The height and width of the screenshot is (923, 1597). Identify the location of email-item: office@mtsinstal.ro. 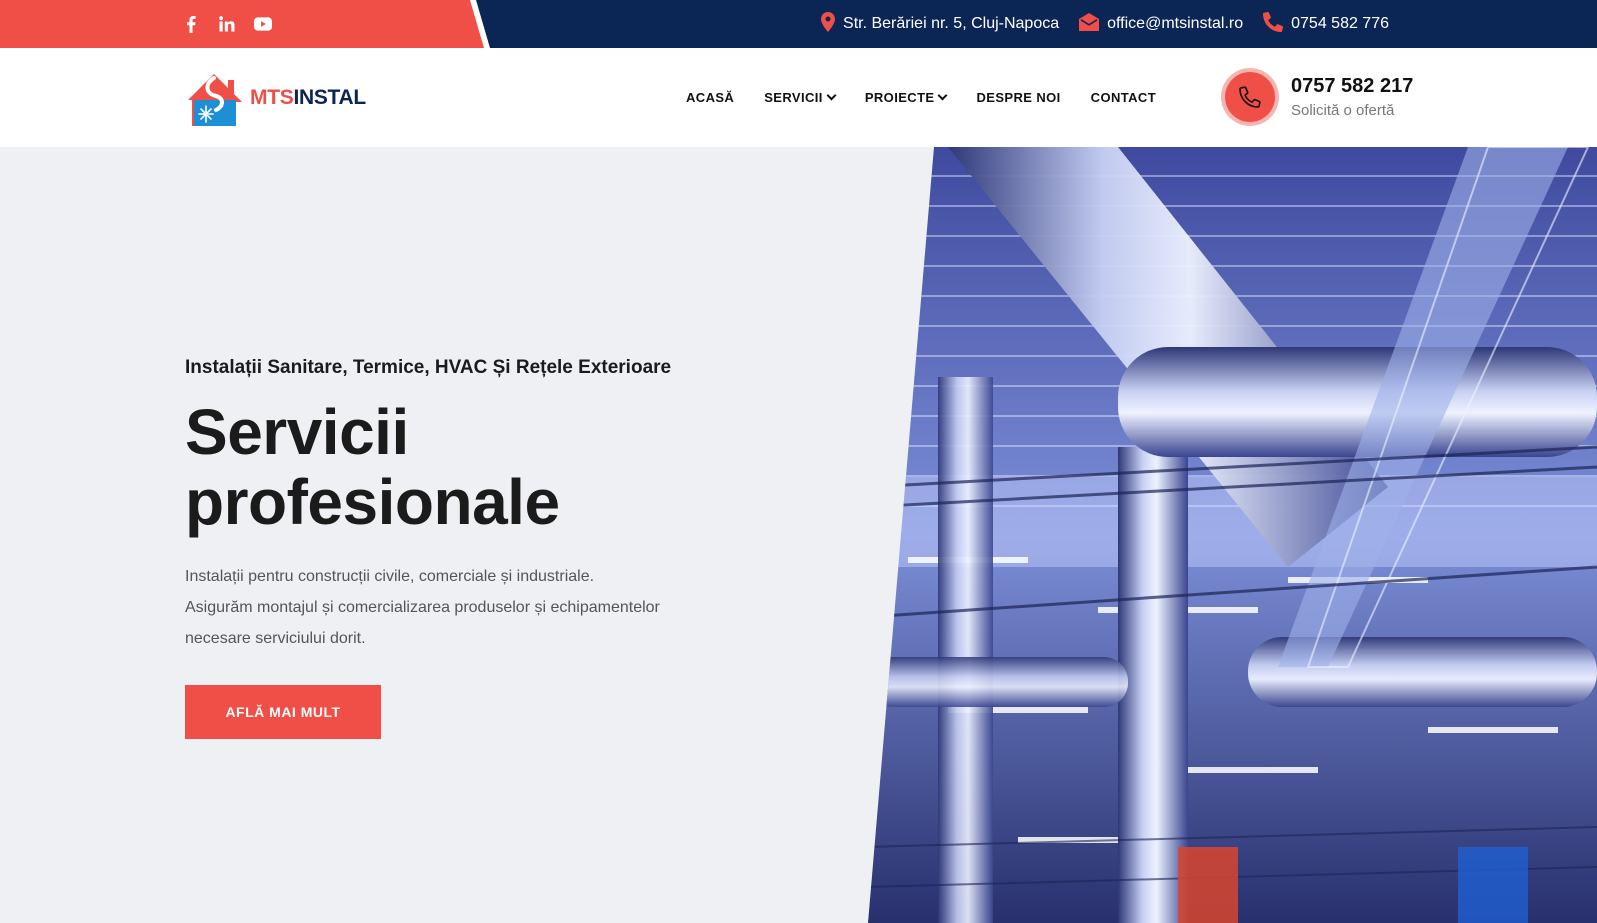
(1161, 24).